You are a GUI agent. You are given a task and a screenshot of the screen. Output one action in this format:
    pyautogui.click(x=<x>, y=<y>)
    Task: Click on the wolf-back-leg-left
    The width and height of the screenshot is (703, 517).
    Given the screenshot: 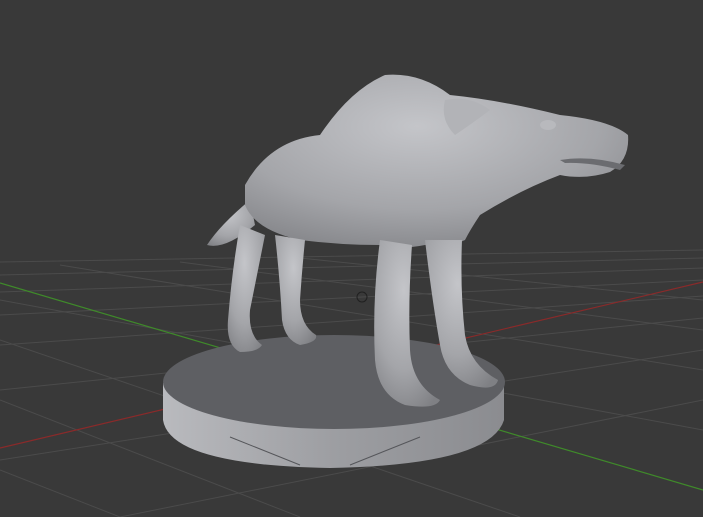 What is the action you would take?
    pyautogui.click(x=246, y=288)
    